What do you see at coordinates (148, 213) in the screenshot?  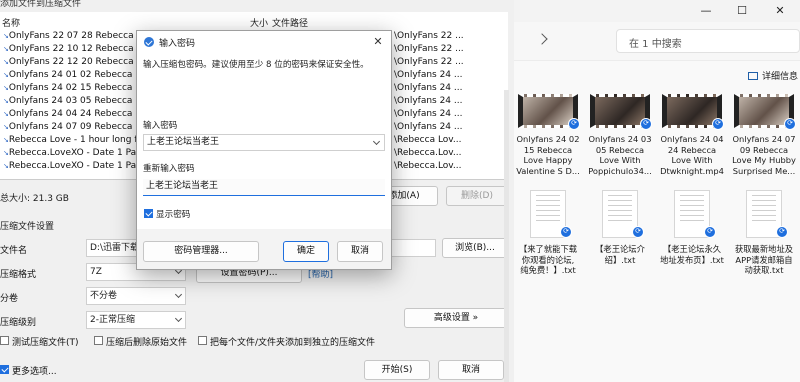 I see `show-password-checkbox` at bounding box center [148, 213].